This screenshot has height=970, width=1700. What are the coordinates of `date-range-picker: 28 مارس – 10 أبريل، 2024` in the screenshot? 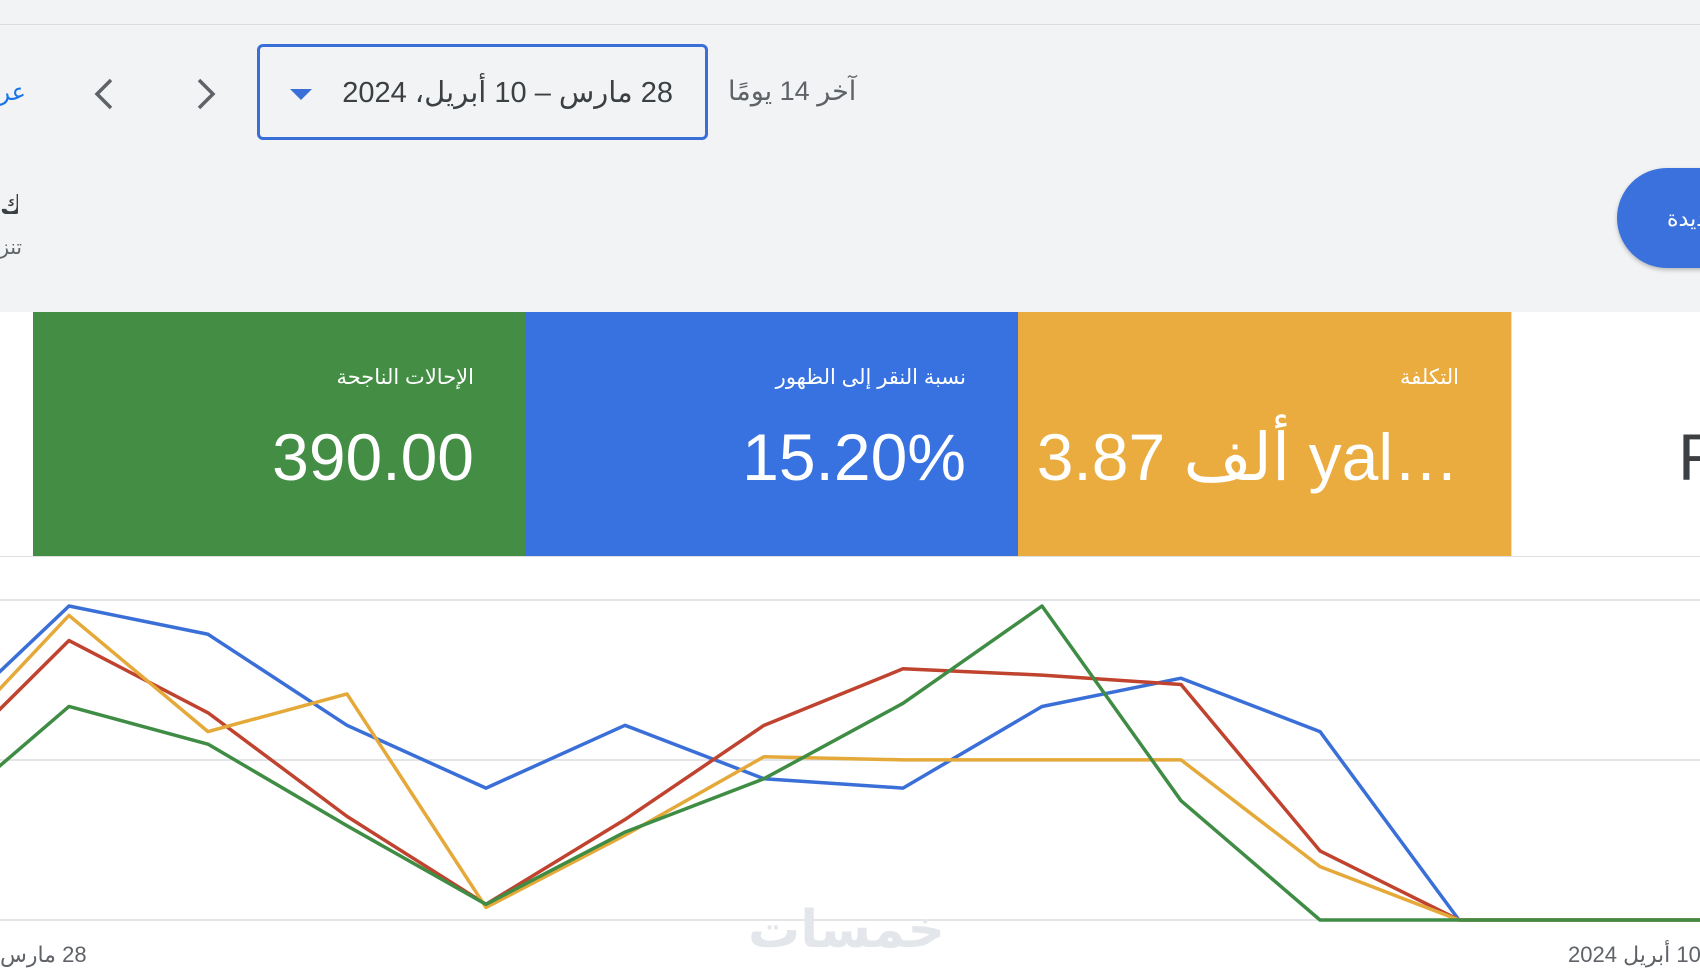 It's located at (482, 92).